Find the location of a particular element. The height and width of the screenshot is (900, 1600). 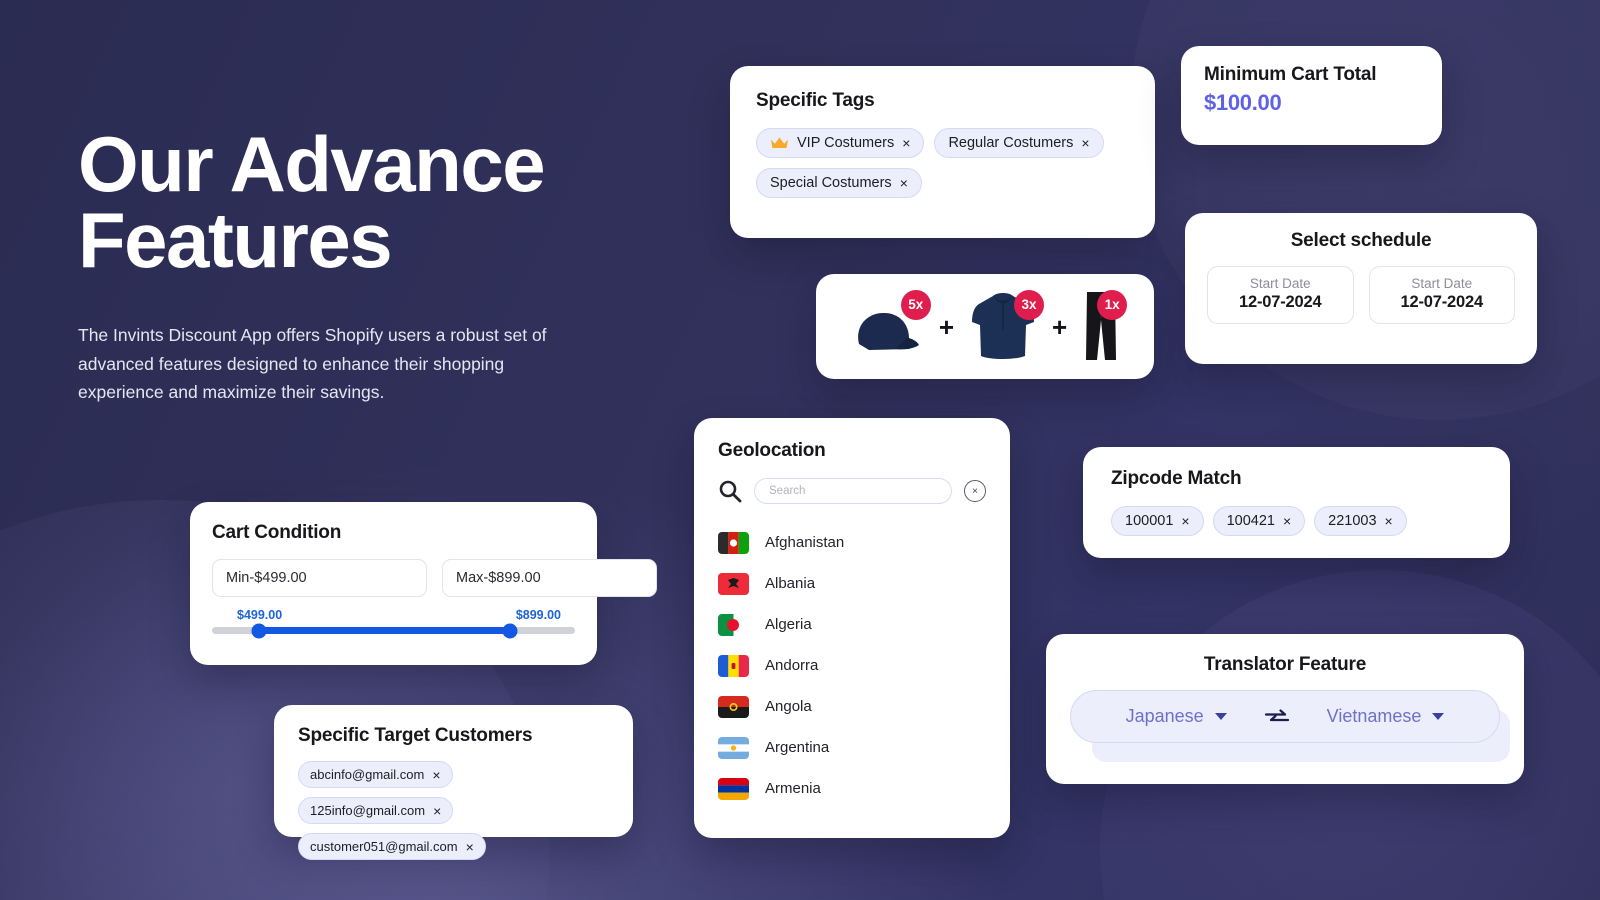

country-list-item: Andorra is located at coordinates (852, 665).